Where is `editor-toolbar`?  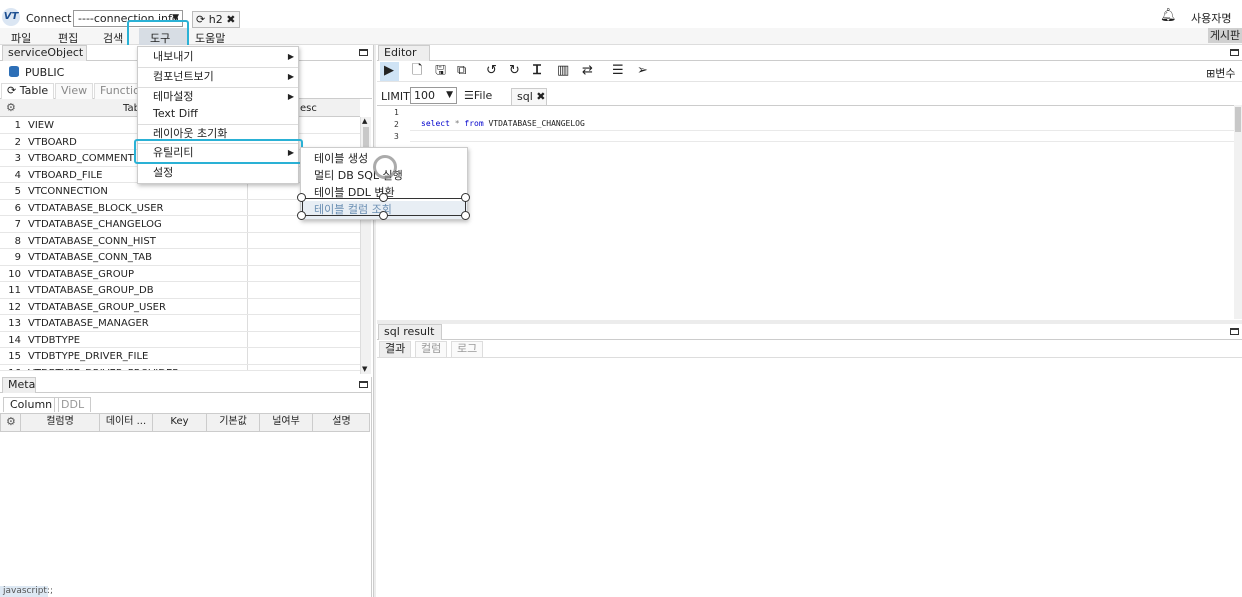
editor-toolbar is located at coordinates (809, 72).